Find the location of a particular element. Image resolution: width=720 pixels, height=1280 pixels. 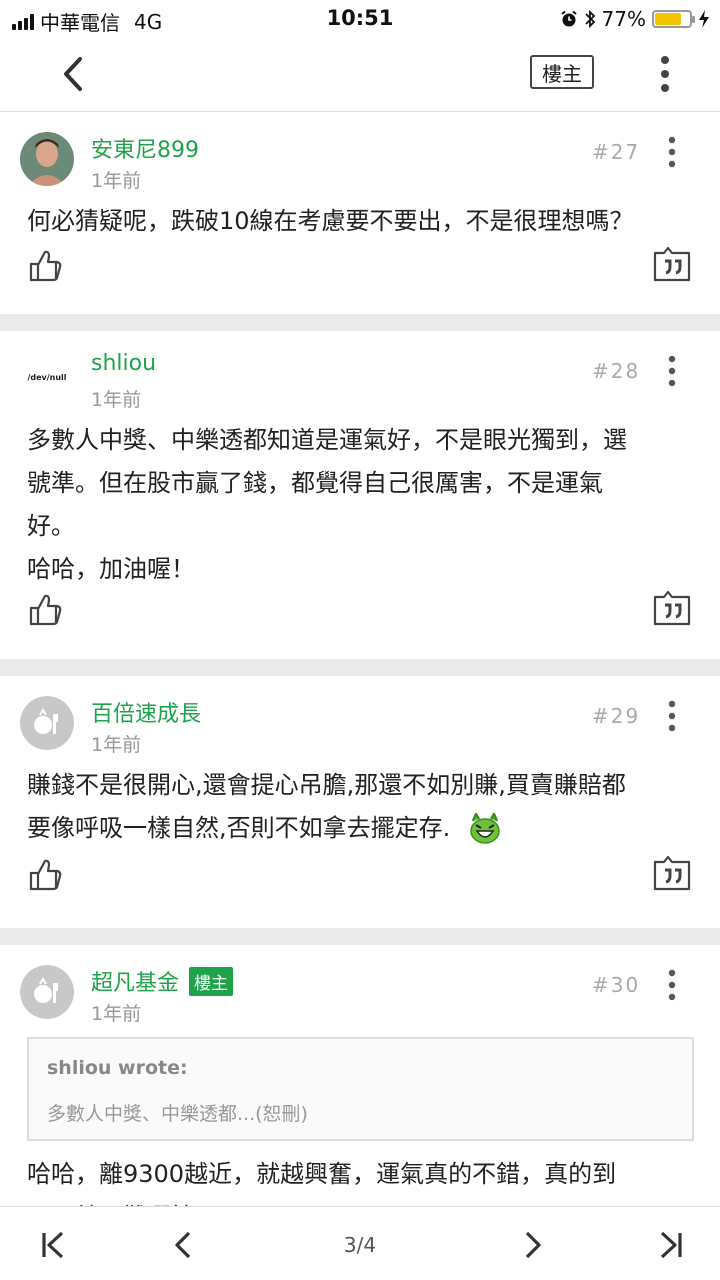

quote-author: shliou wrote: is located at coordinates (117, 1068).